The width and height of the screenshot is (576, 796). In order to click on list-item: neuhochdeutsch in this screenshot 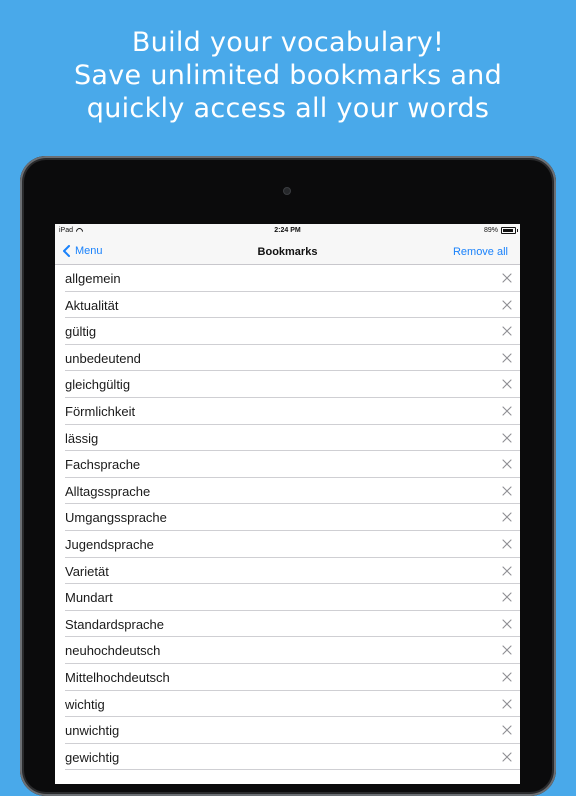, I will do `click(292, 650)`.